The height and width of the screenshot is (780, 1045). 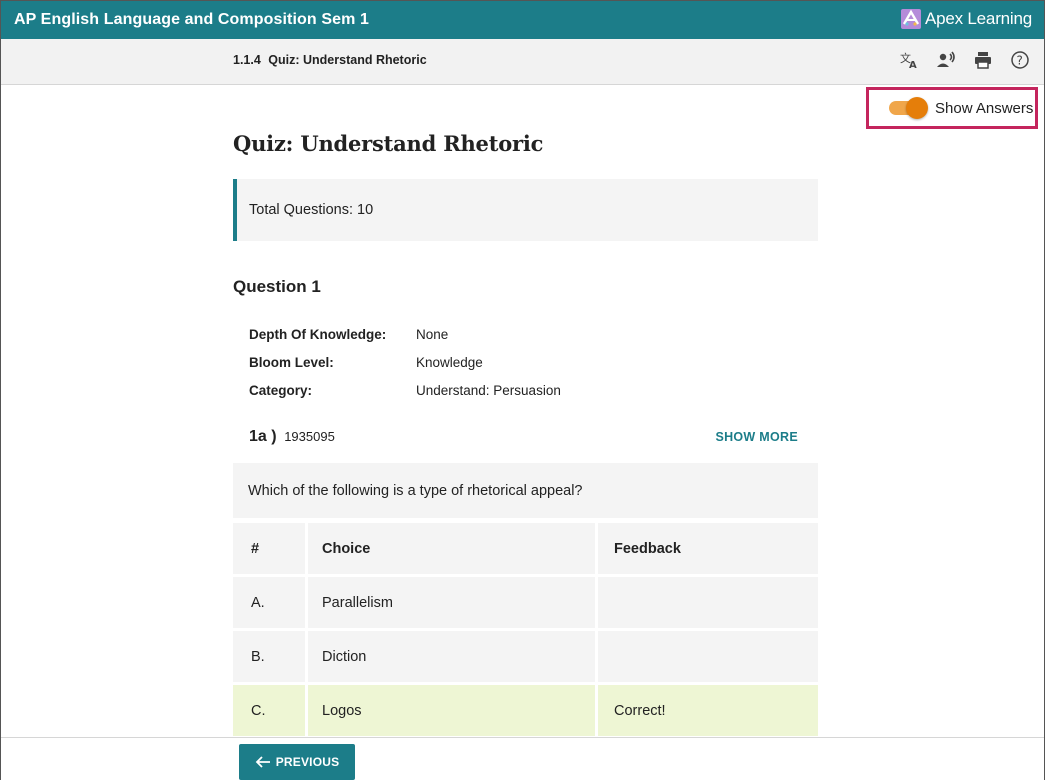 What do you see at coordinates (263, 436) in the screenshot?
I see `question-part: 1a )` at bounding box center [263, 436].